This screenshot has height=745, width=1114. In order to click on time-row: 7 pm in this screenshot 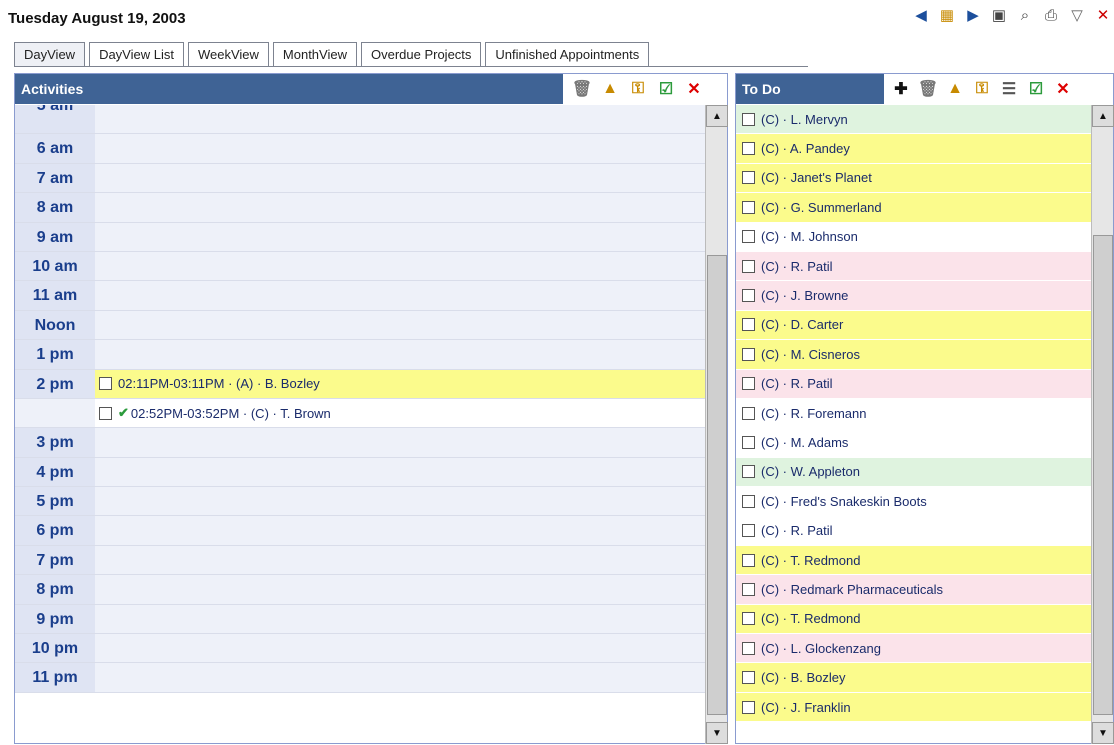, I will do `click(360, 560)`.